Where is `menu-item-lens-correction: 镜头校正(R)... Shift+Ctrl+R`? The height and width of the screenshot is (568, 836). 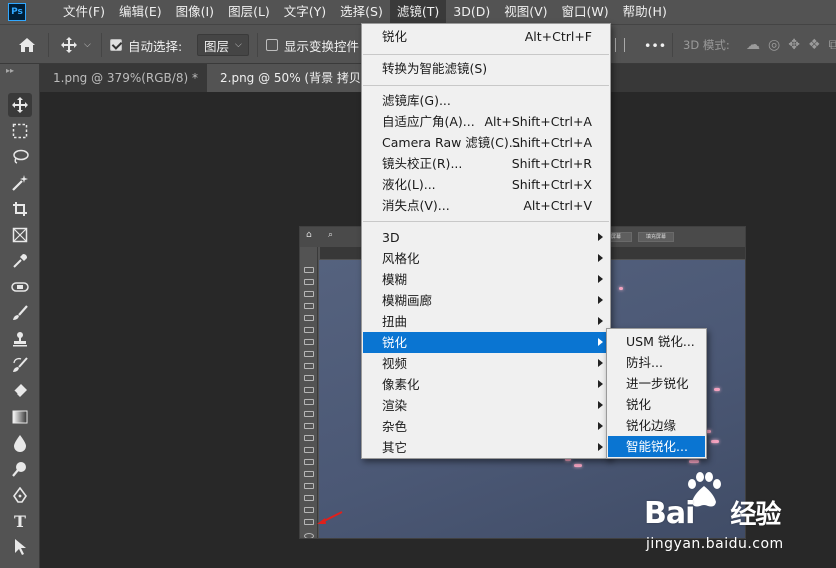 menu-item-lens-correction: 镜头校正(R)... Shift+Ctrl+R is located at coordinates (486, 163).